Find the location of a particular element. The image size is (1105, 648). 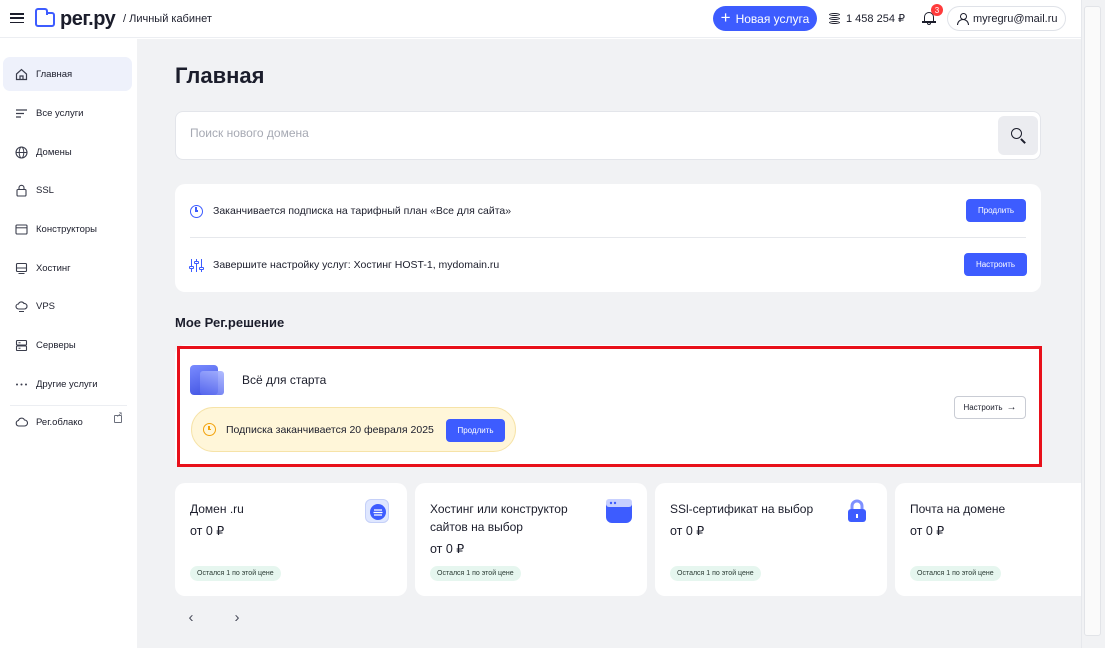

home-icon is located at coordinates (21, 74).